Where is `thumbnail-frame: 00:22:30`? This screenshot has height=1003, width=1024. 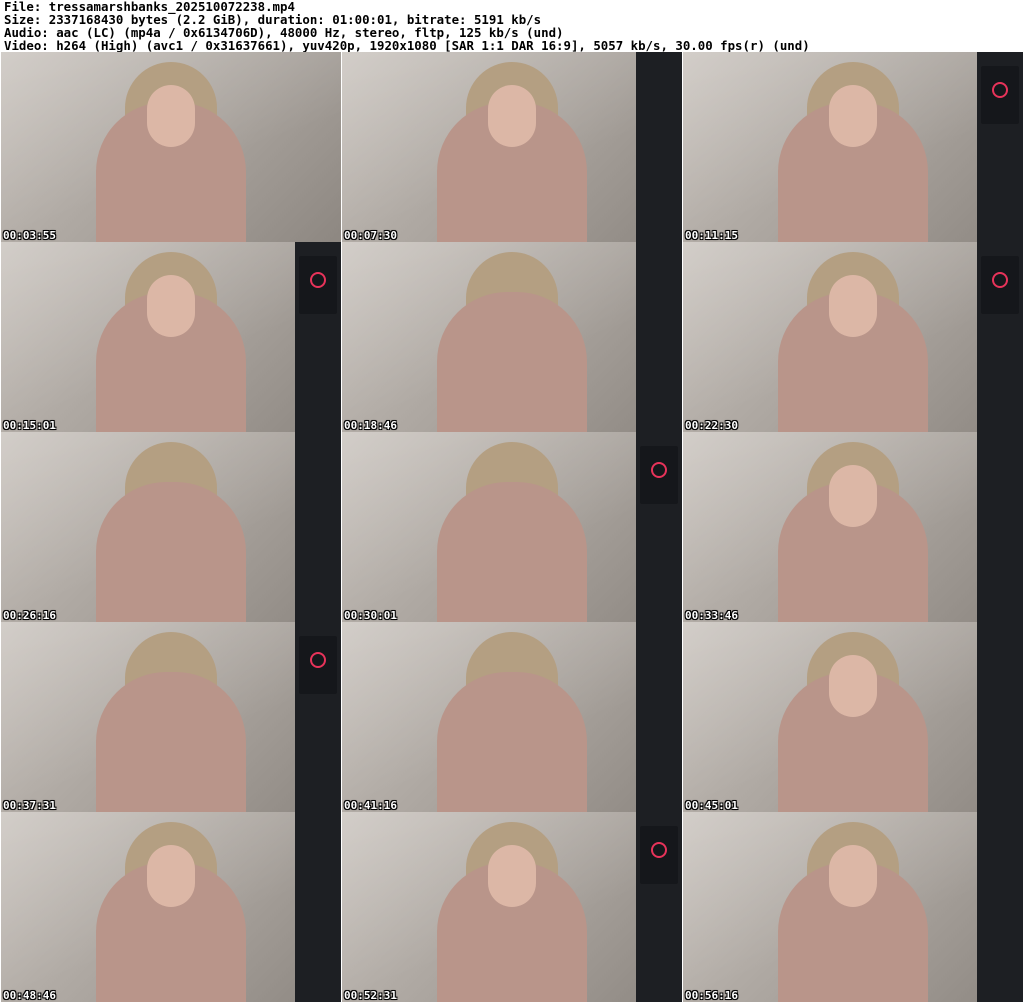 thumbnail-frame: 00:22:30 is located at coordinates (853, 337).